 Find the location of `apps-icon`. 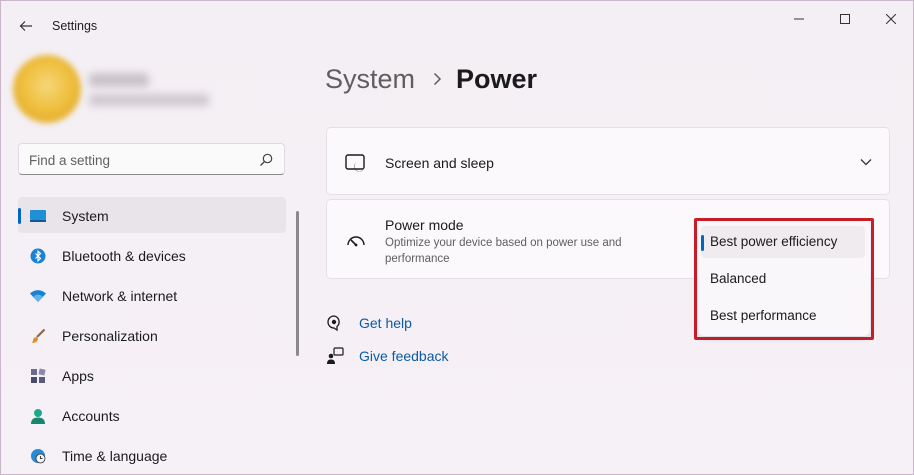

apps-icon is located at coordinates (38, 376).